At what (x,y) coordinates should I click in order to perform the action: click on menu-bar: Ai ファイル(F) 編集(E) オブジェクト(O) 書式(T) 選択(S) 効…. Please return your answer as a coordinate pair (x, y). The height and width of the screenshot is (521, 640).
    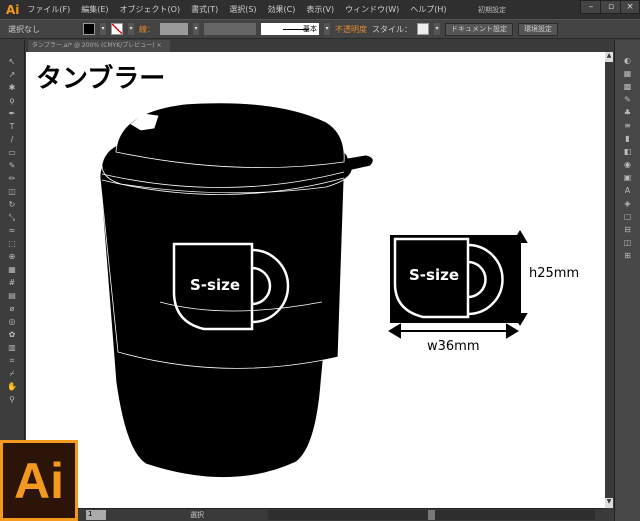
    Looking at the image, I should click on (320, 9).